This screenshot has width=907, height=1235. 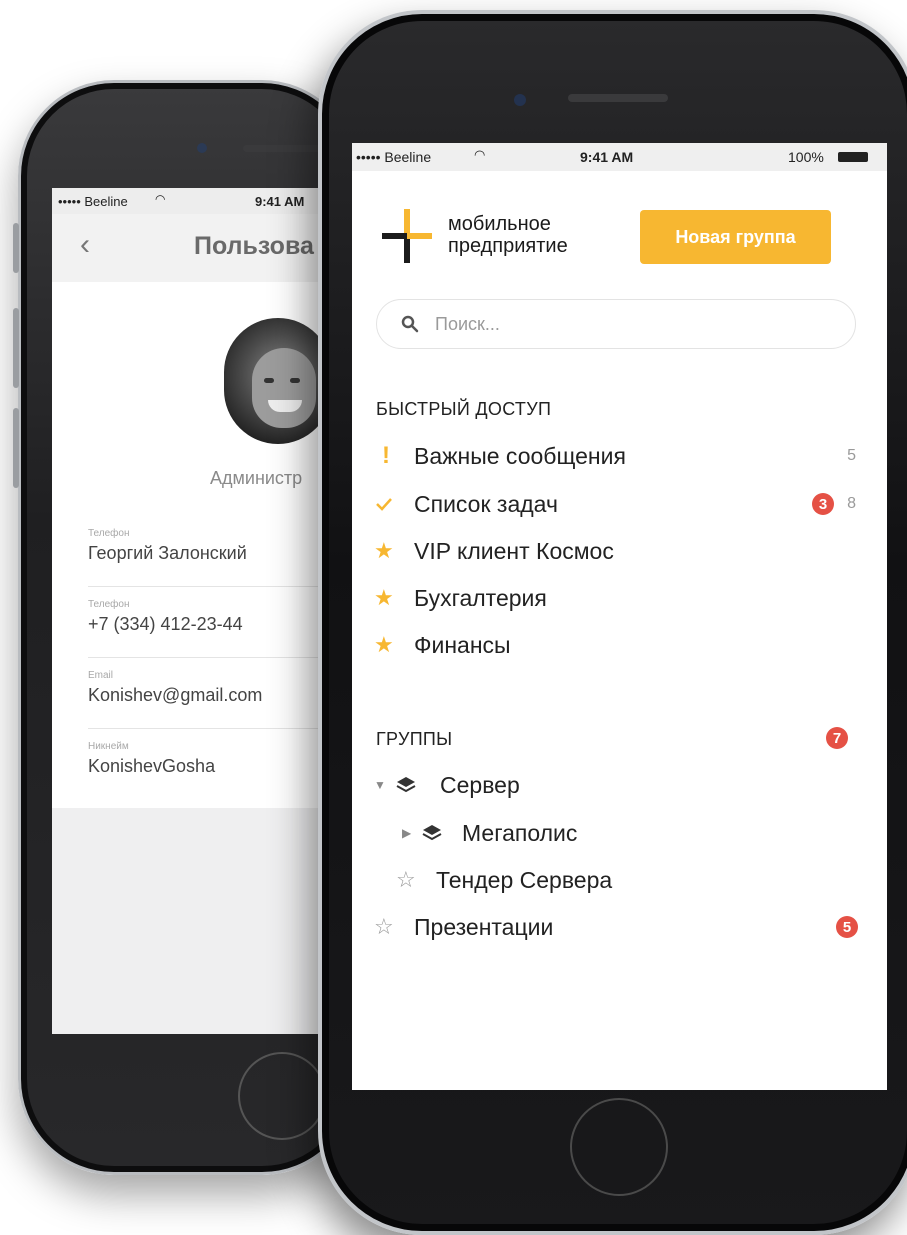 I want to click on item-badge: 5, so click(x=847, y=927).